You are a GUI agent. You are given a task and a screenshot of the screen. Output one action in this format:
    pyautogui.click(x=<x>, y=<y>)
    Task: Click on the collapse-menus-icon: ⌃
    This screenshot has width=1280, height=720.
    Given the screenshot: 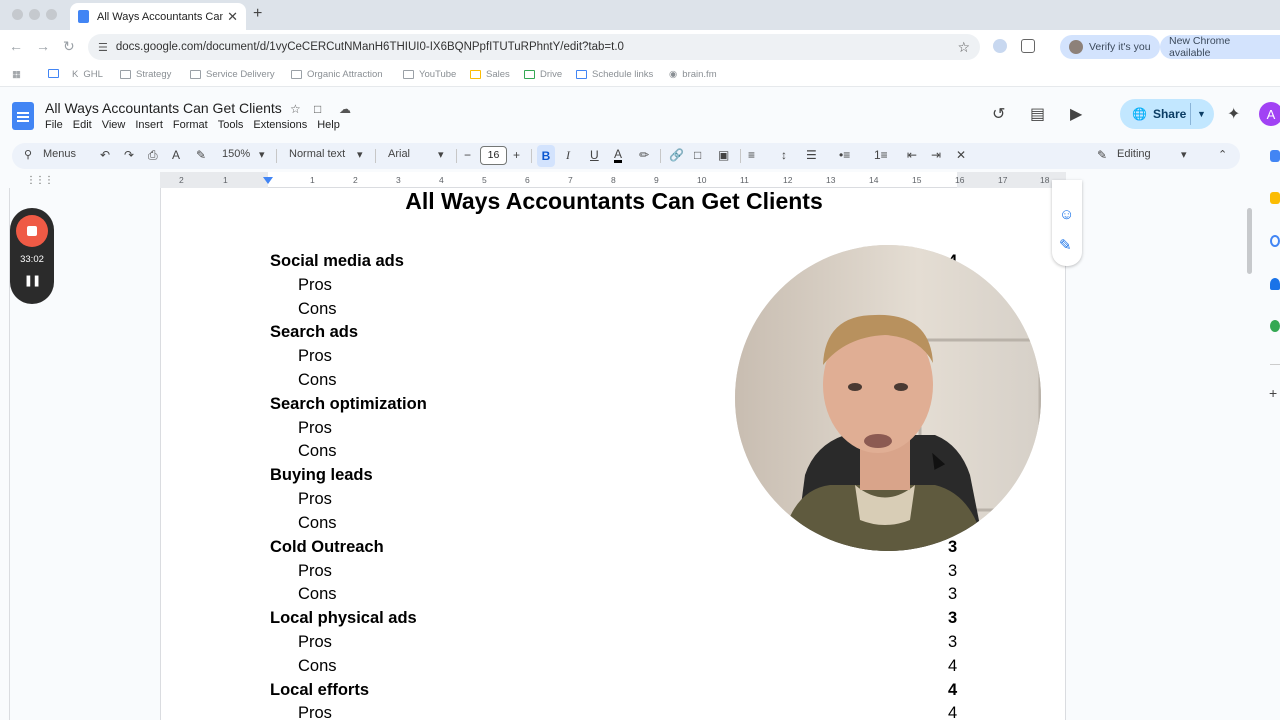 What is the action you would take?
    pyautogui.click(x=1222, y=154)
    